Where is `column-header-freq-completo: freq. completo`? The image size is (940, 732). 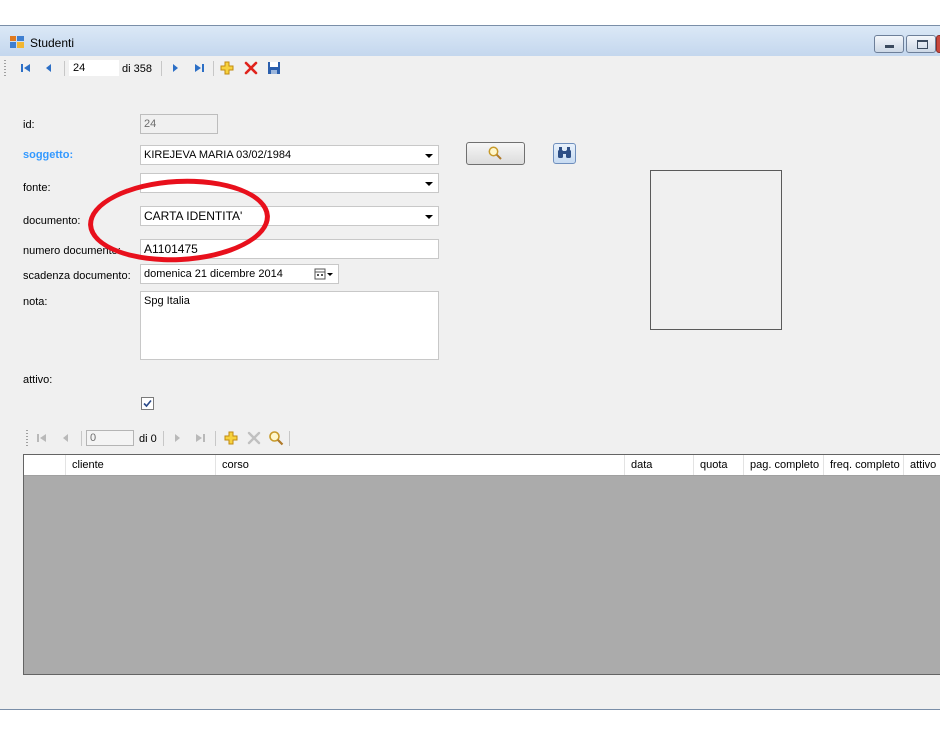
column-header-freq-completo: freq. completo is located at coordinates (863, 465).